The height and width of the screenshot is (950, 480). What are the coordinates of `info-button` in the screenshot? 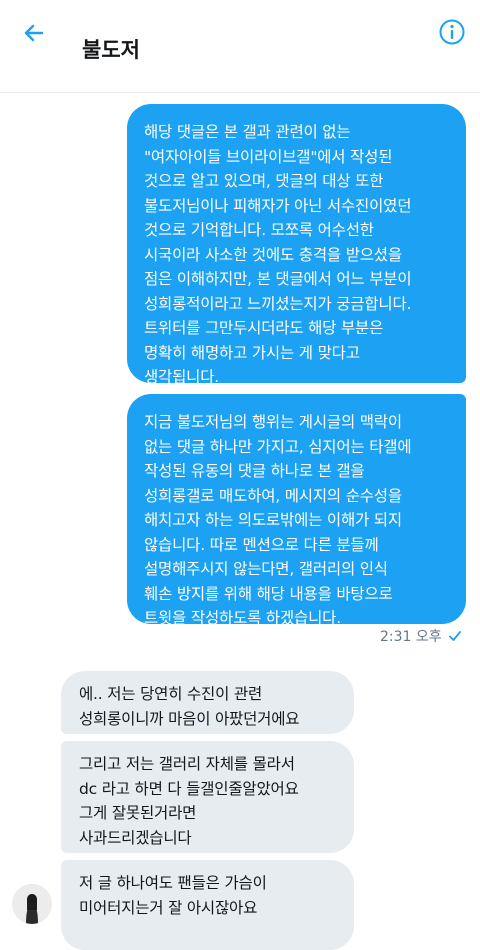 It's located at (452, 32).